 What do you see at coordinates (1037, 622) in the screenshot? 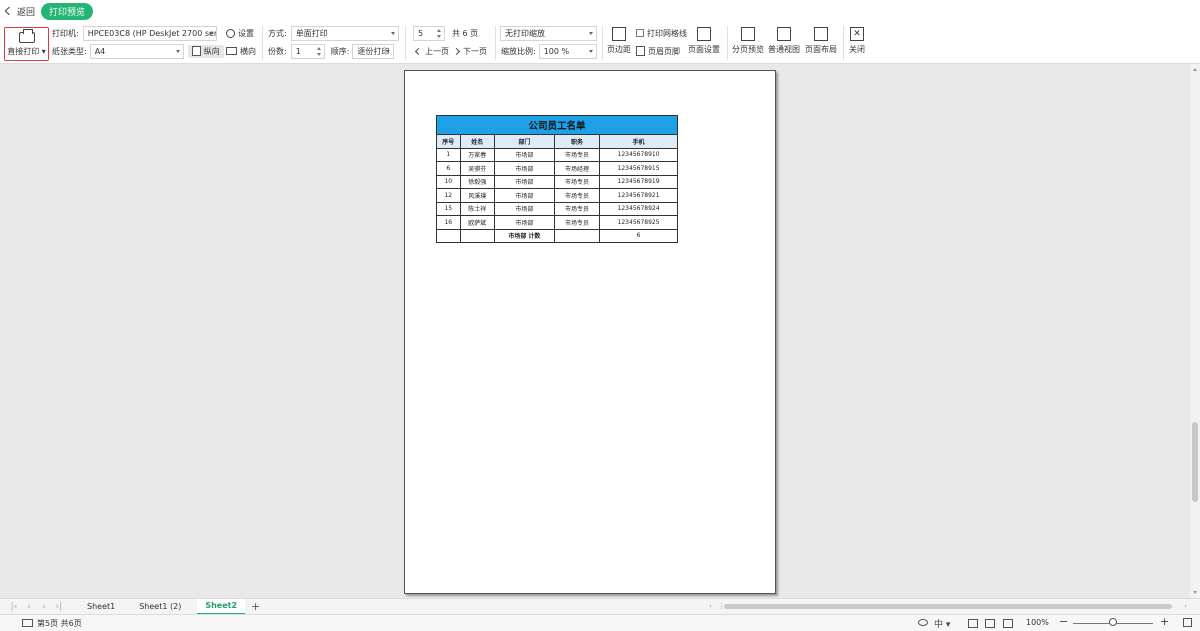
I see `zoom-level: 100%` at bounding box center [1037, 622].